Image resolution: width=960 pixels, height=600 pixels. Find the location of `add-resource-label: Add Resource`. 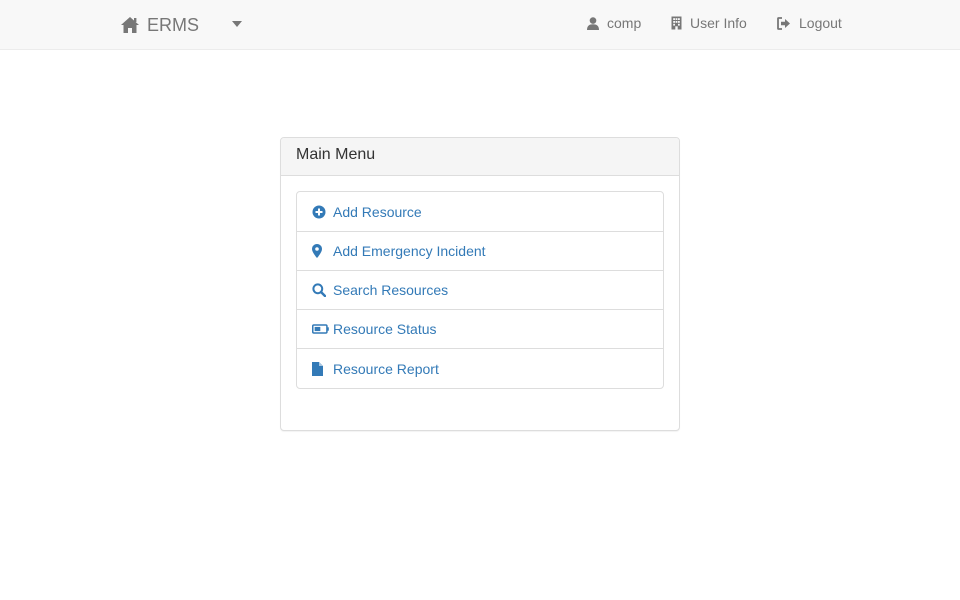

add-resource-label: Add Resource is located at coordinates (377, 211).